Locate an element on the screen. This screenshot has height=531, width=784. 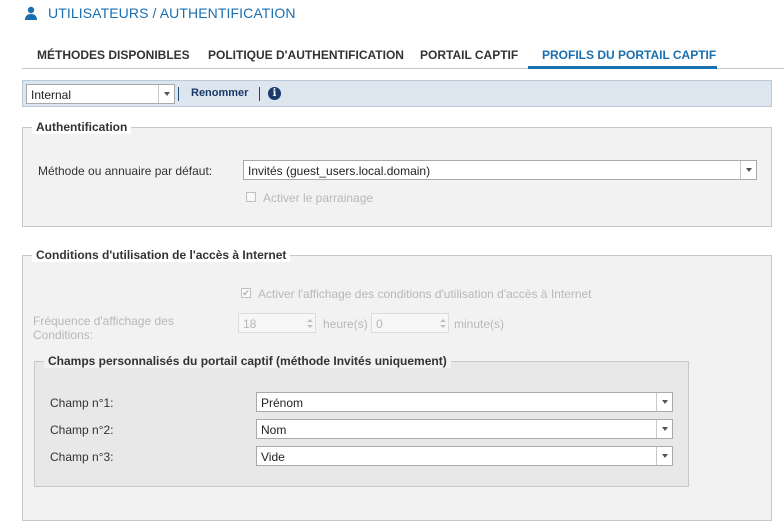
custom-field-2-value: Nom is located at coordinates (274, 430).